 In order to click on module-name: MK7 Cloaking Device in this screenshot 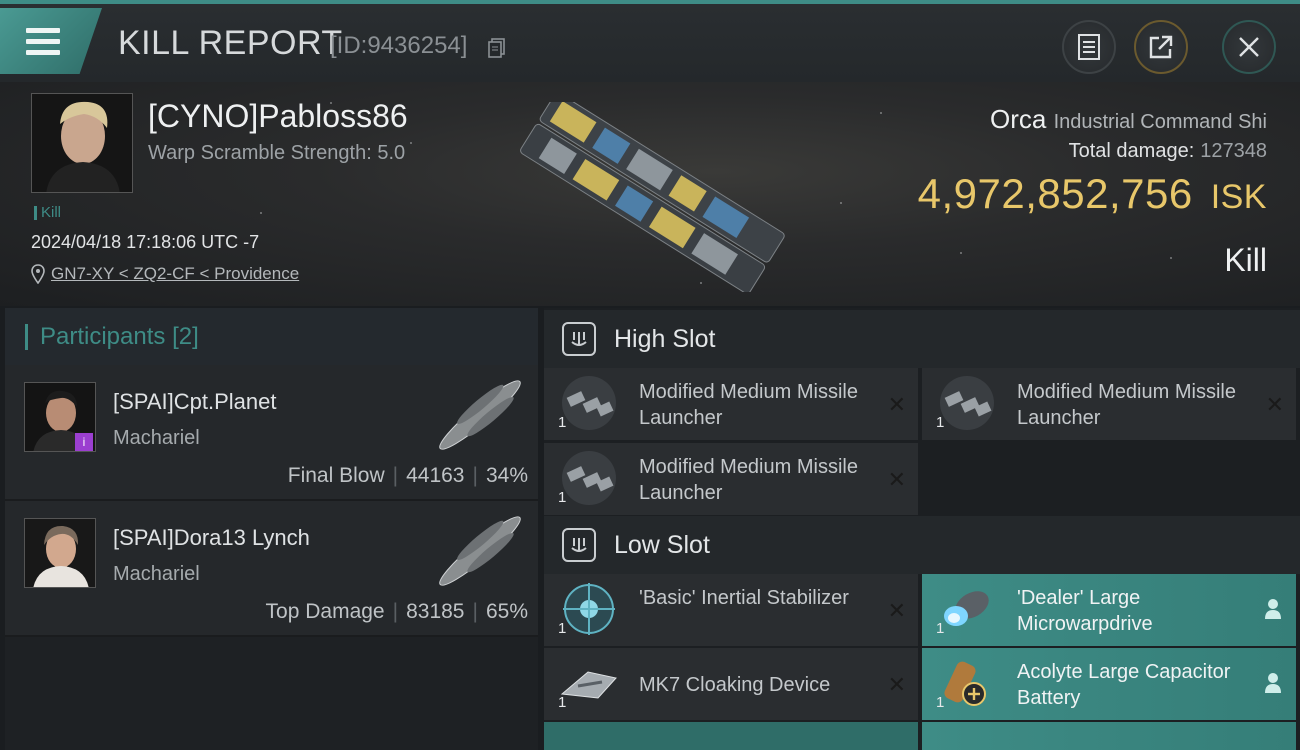, I will do `click(735, 685)`.